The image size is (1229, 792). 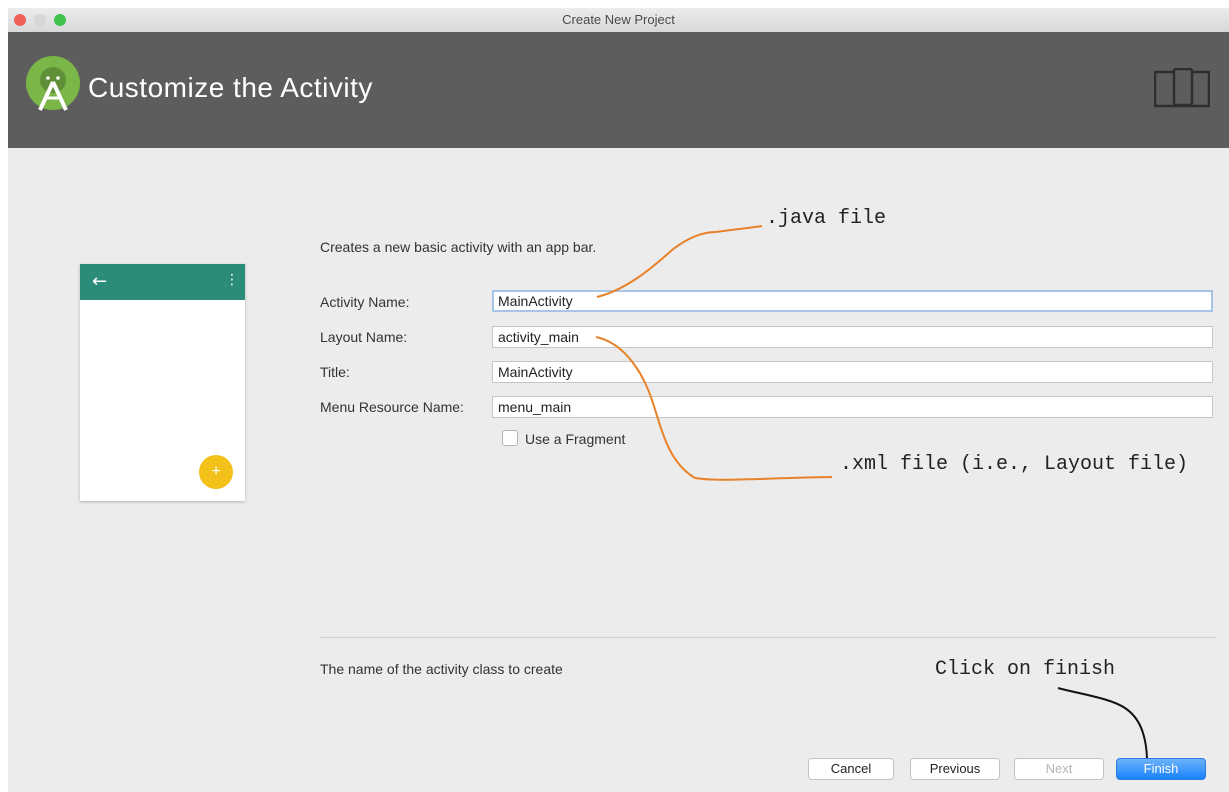 I want to click on page-title: Customize the Activity, so click(x=230, y=87).